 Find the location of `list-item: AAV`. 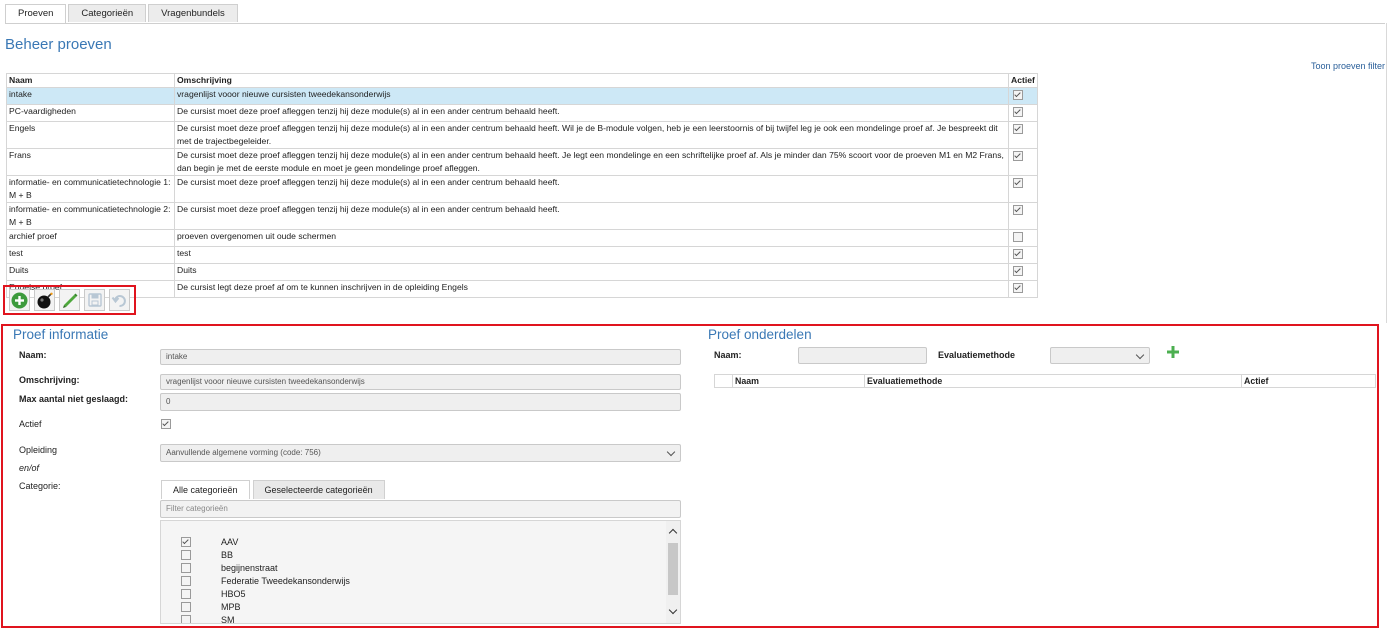

list-item: AAV is located at coordinates (209, 541).